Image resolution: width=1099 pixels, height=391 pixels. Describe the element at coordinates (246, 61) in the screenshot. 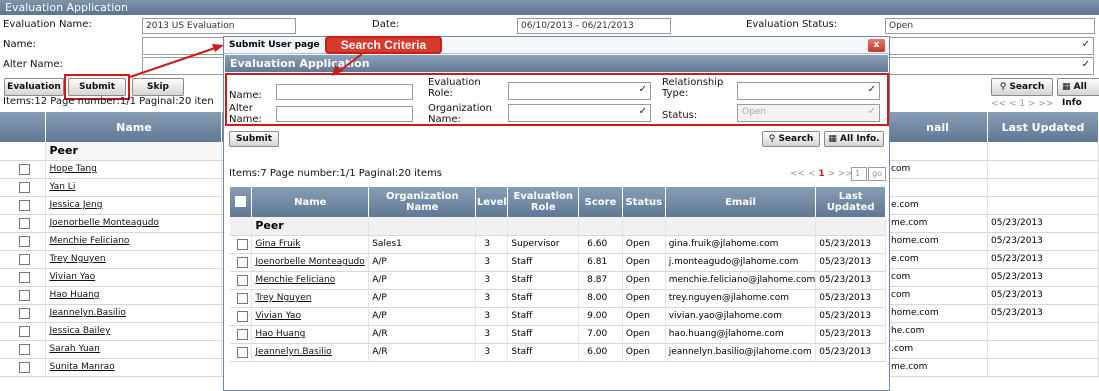

I see `annotation-arrows` at that location.